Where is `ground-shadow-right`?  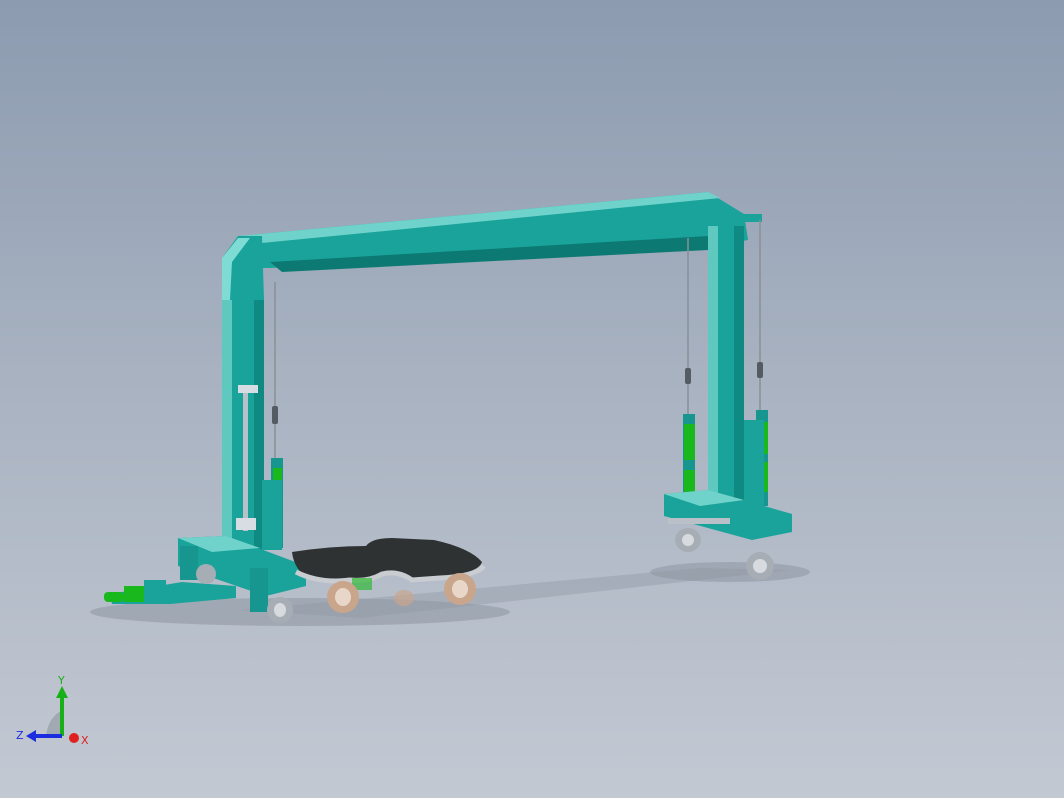 ground-shadow-right is located at coordinates (730, 572).